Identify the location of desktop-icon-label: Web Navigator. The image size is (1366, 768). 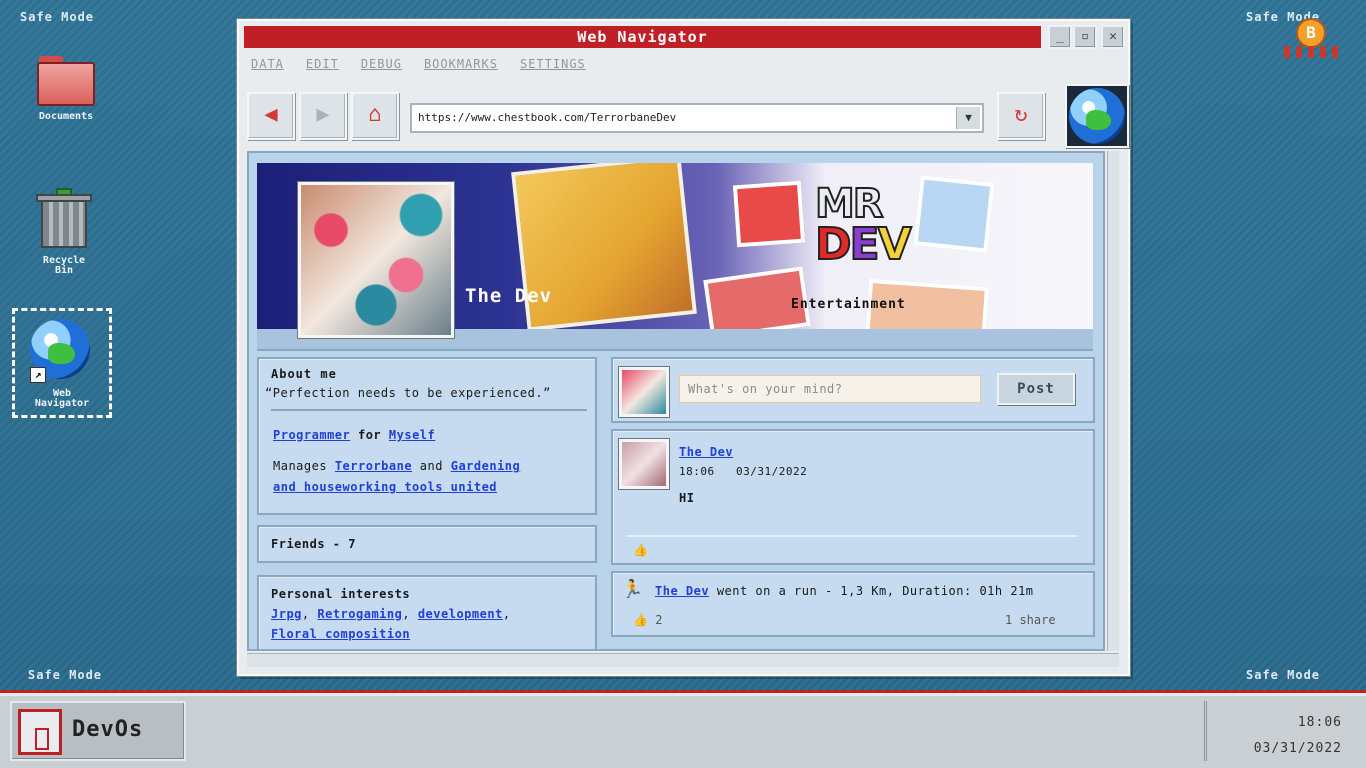
(62, 398).